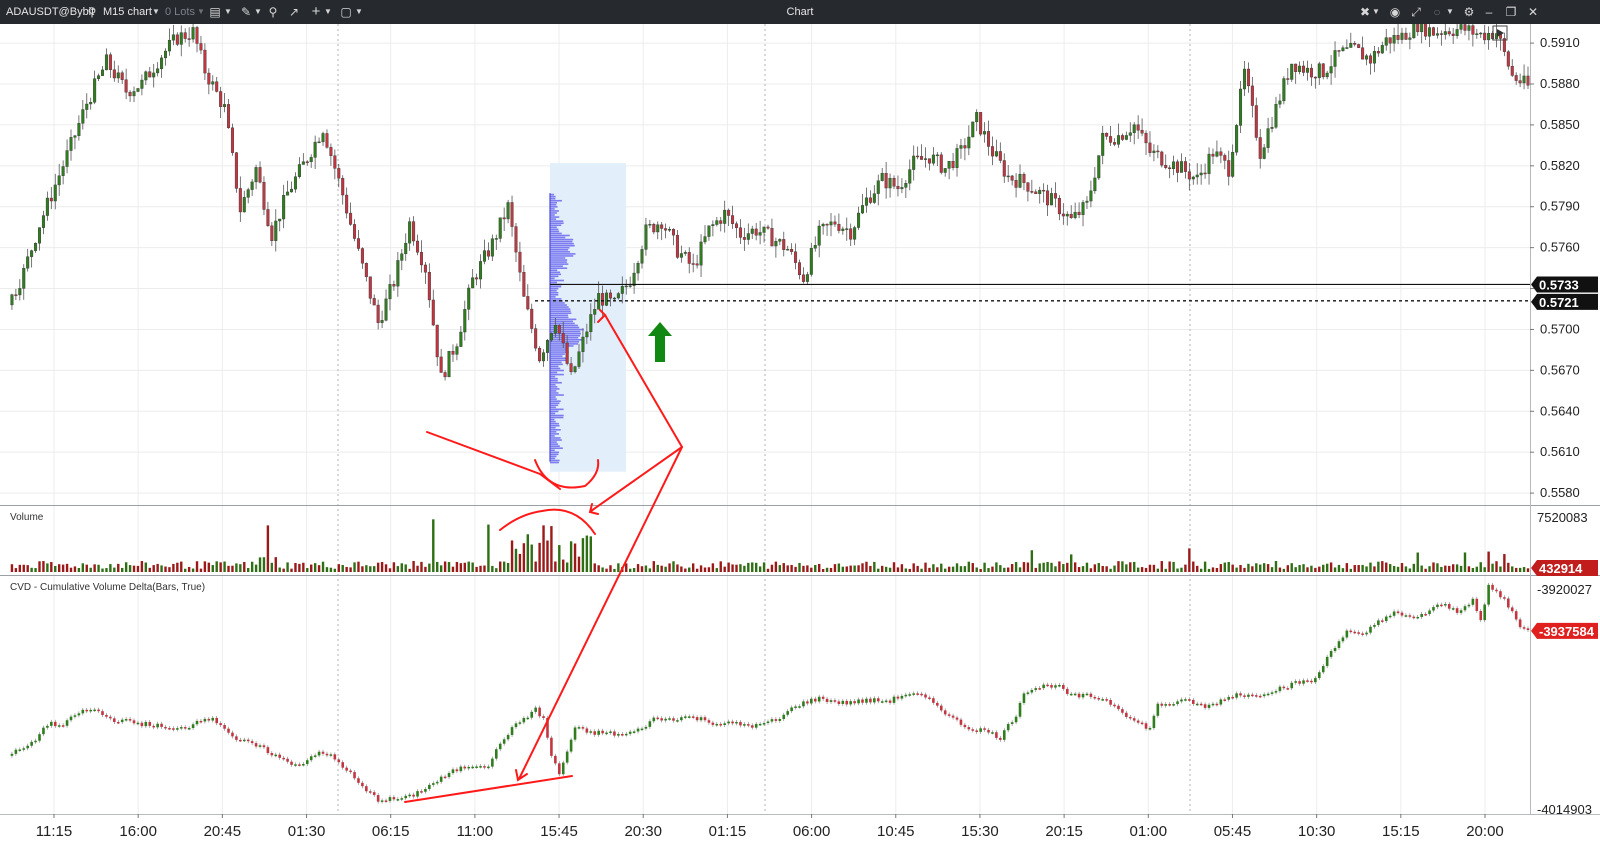  I want to click on zoom-icon: ⚲, so click(273, 12).